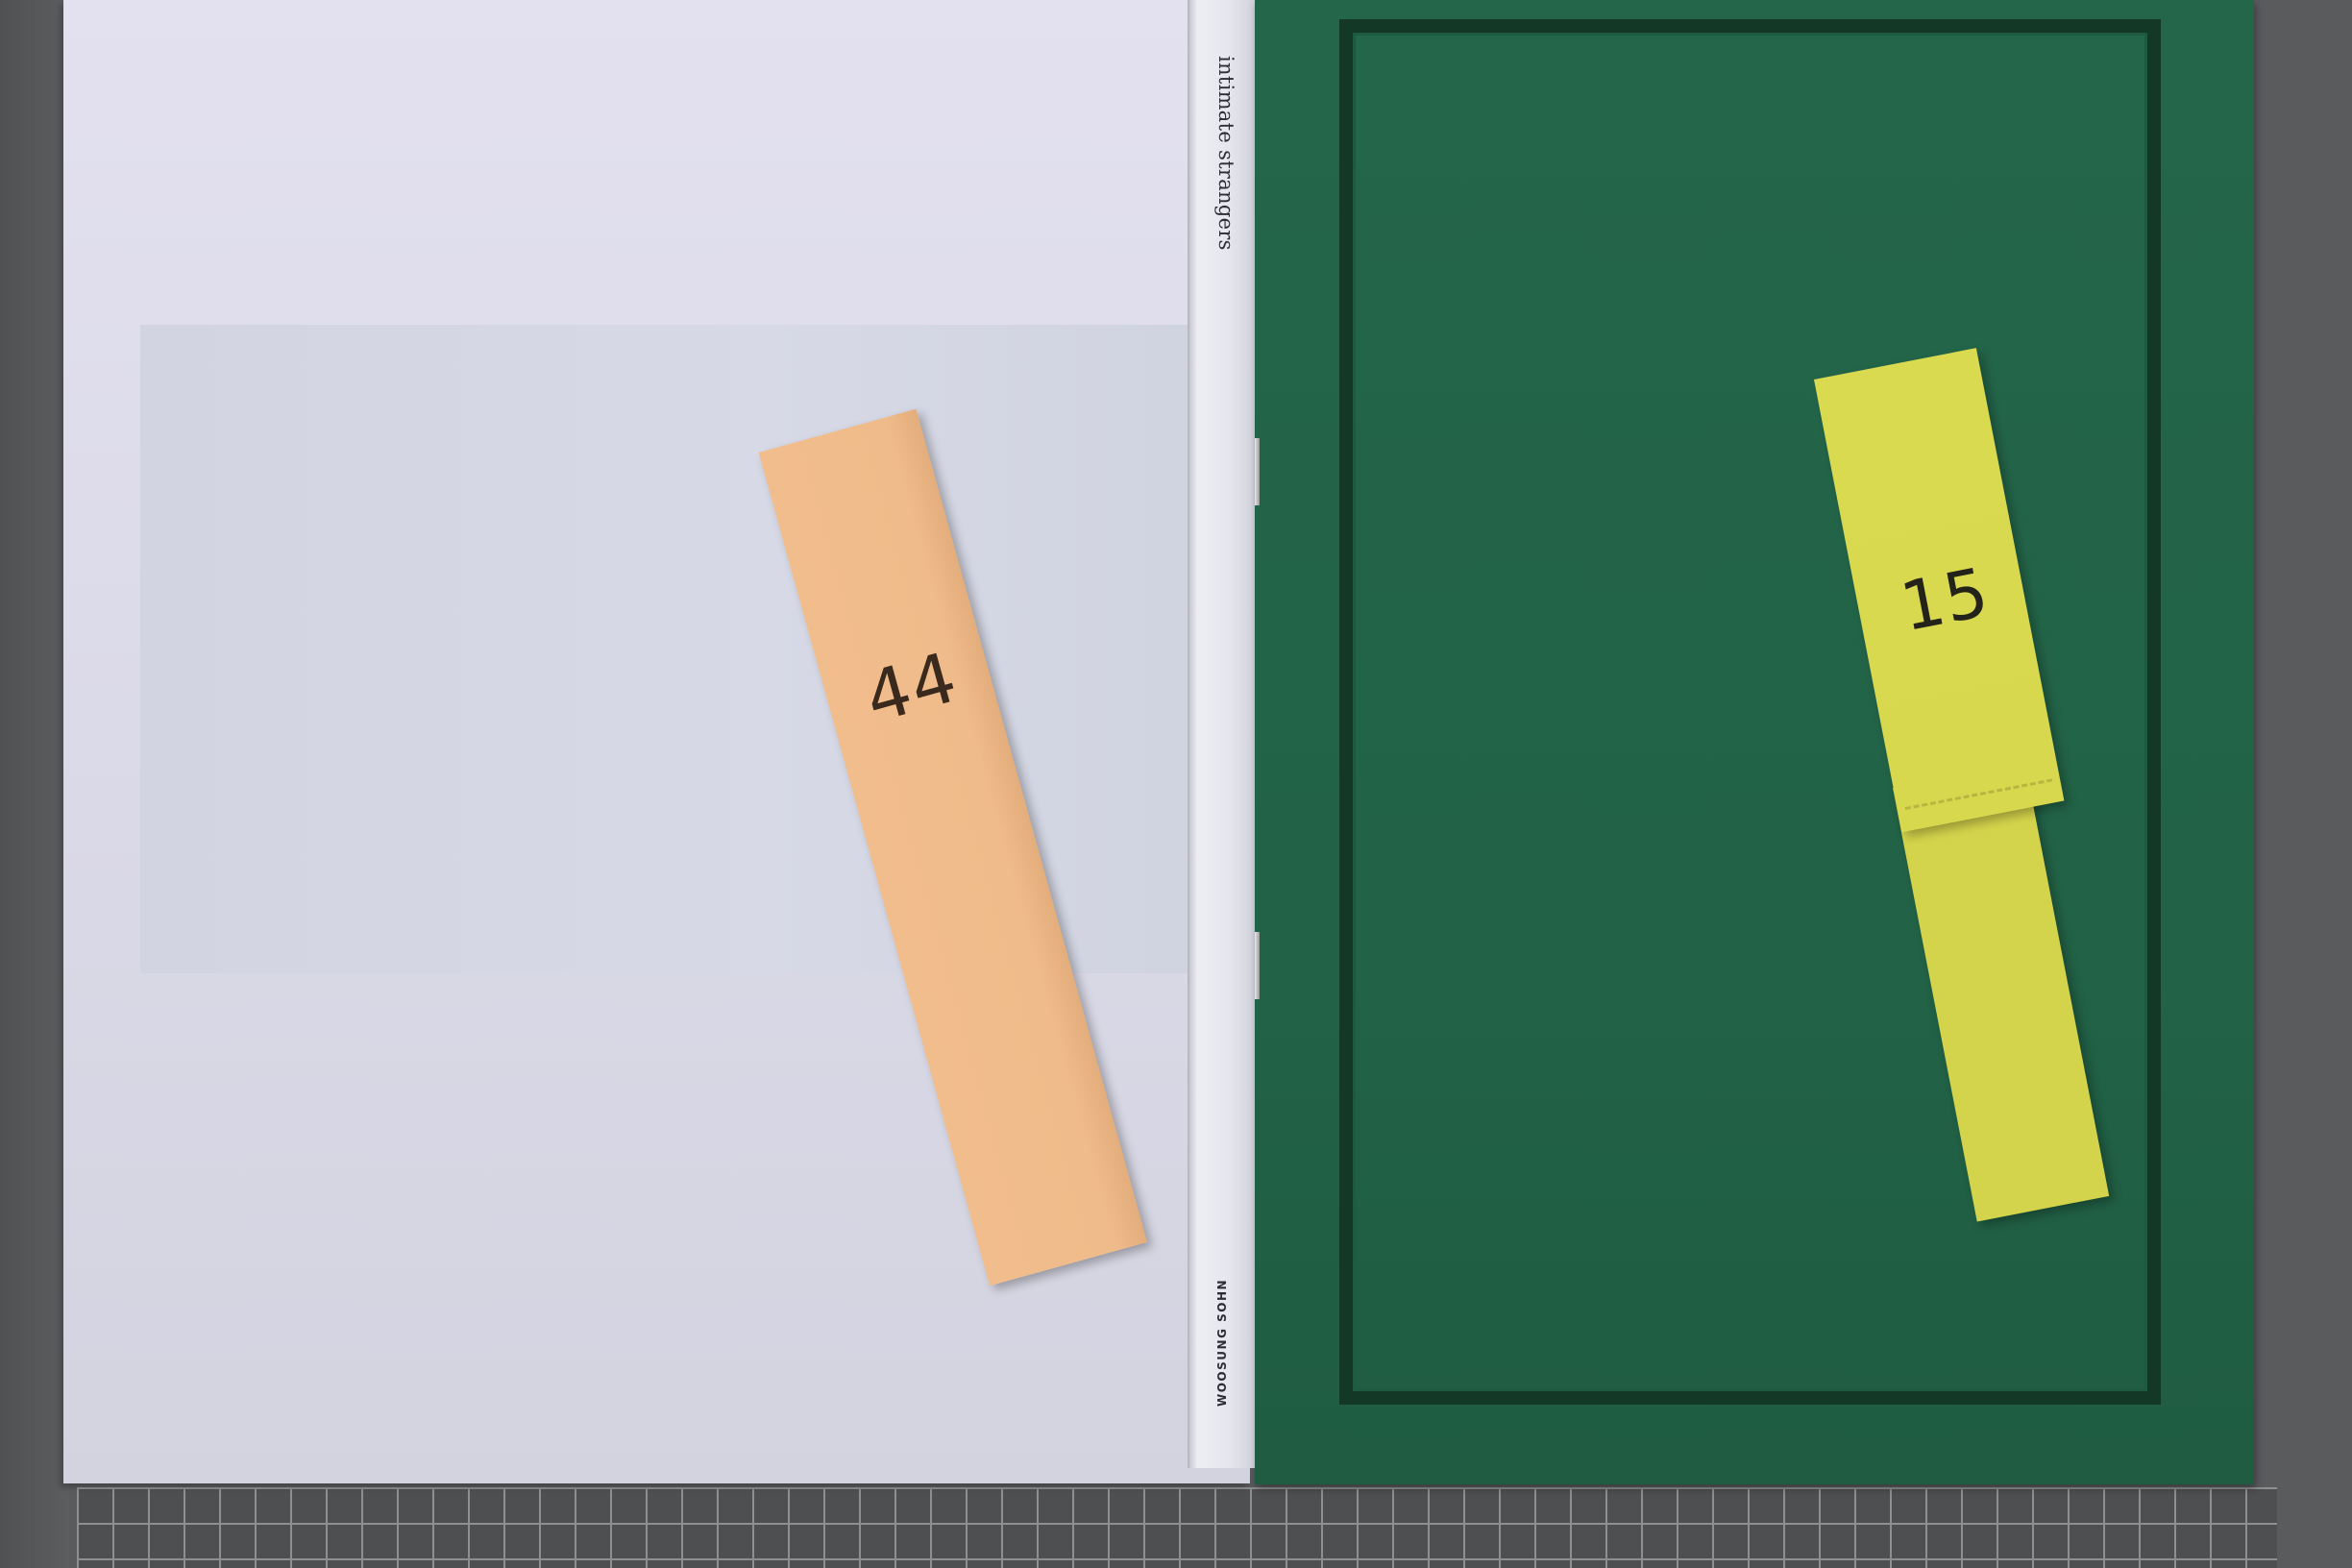 This screenshot has width=2352, height=1568. What do you see at coordinates (34, 784) in the screenshot?
I see `cutting-mat-edge` at bounding box center [34, 784].